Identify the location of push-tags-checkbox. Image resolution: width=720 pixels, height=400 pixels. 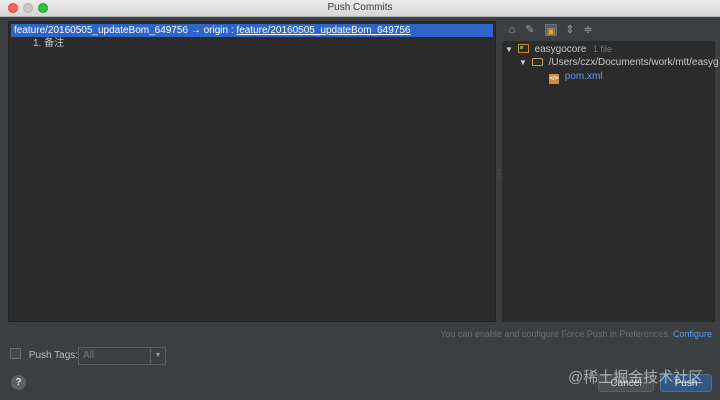
(15, 353).